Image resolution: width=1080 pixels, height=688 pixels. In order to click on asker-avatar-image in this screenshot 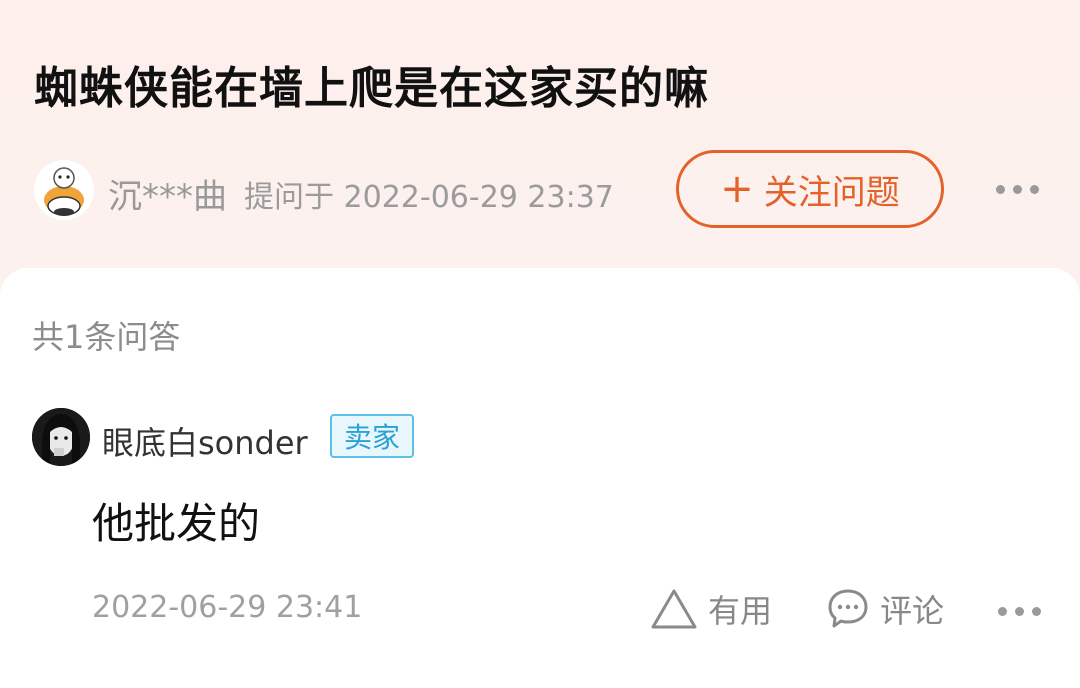, I will do `click(64, 190)`.